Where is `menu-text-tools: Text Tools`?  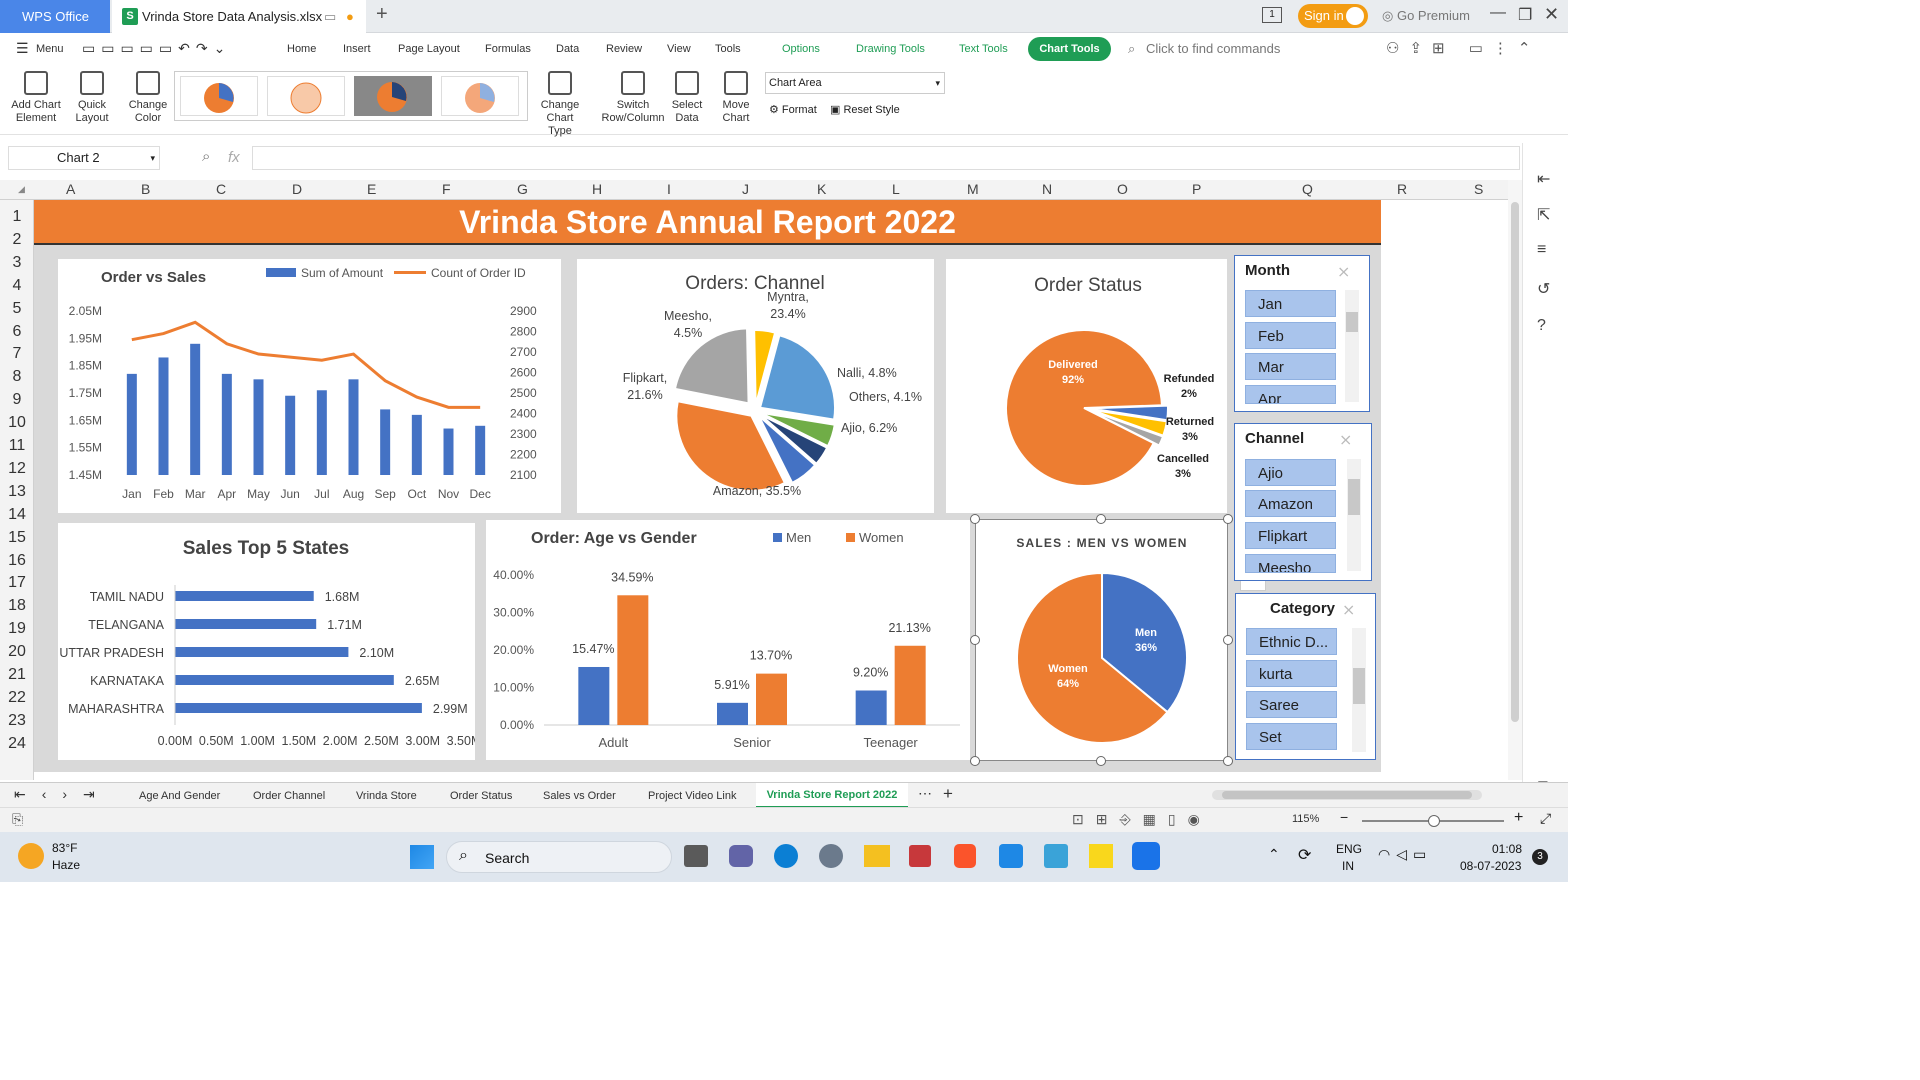
menu-text-tools: Text Tools is located at coordinates (983, 49).